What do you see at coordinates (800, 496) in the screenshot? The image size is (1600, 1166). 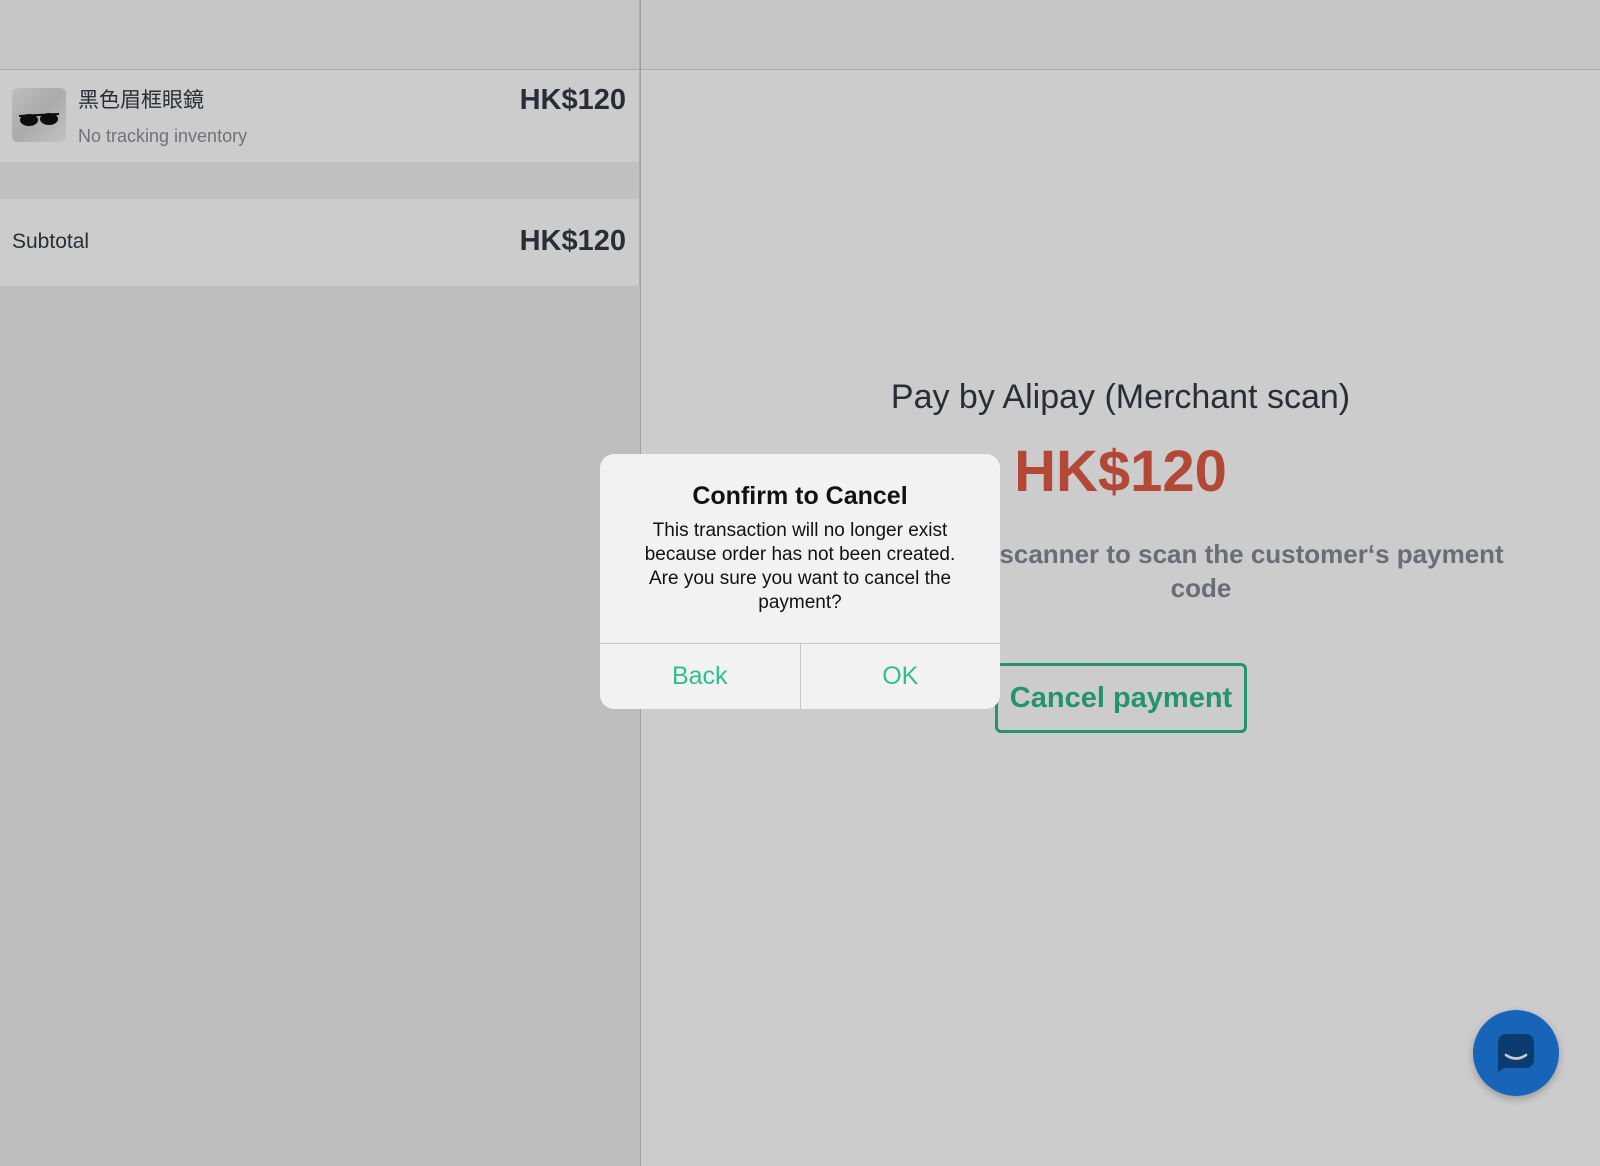 I see `dialog-title: Confirm to Cancel` at bounding box center [800, 496].